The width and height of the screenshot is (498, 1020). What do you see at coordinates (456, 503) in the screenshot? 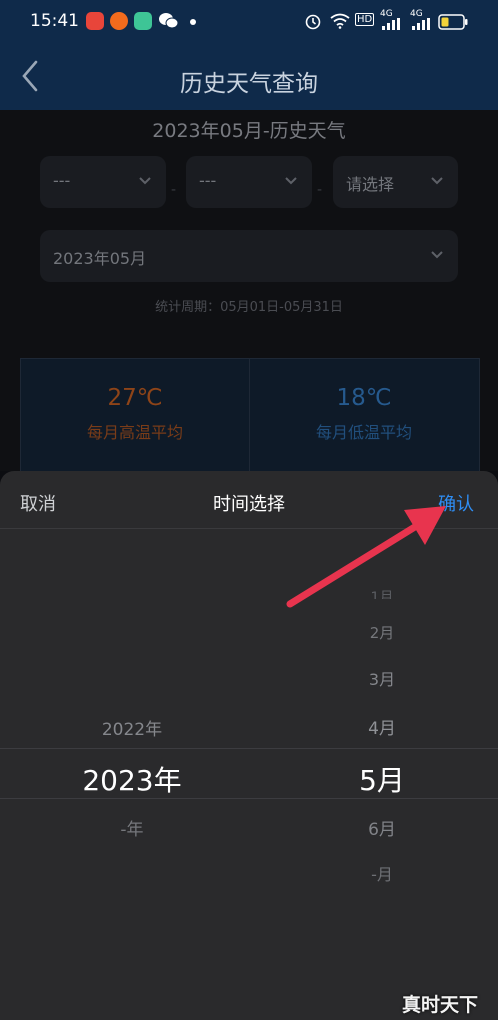
I see `confirm-button: 确认` at bounding box center [456, 503].